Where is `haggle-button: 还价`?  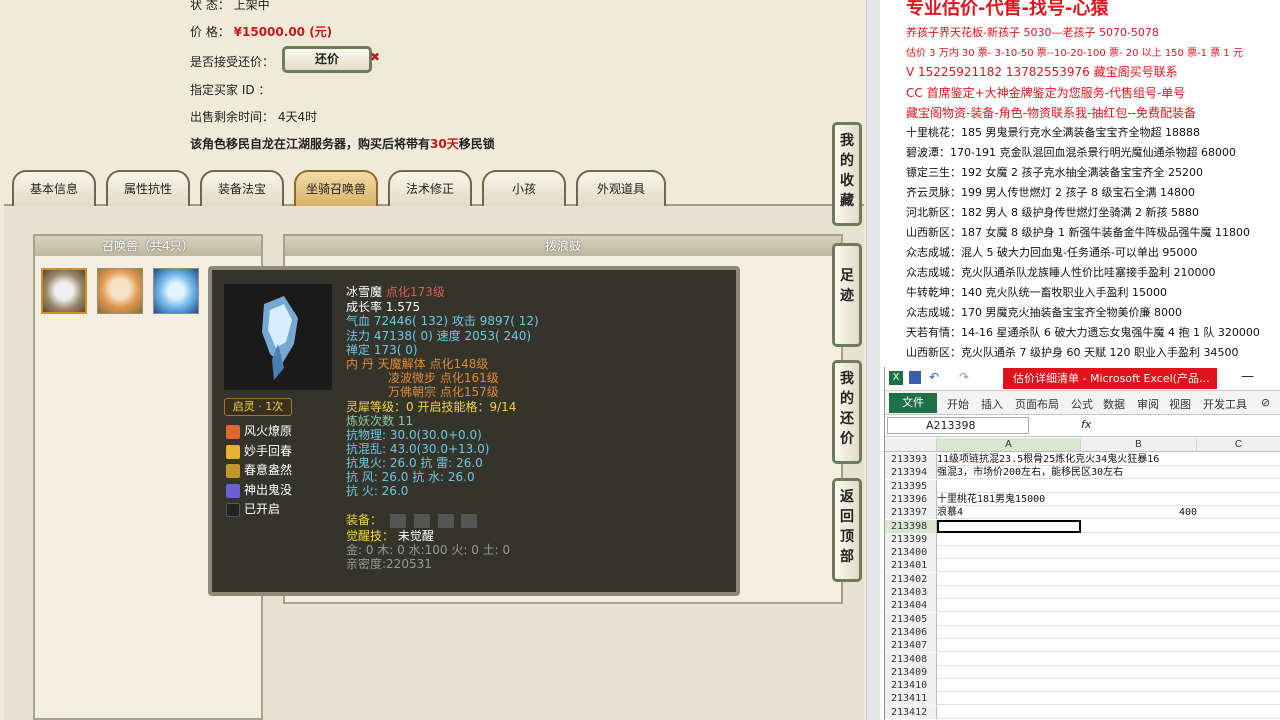
haggle-button: 还价 is located at coordinates (327, 59).